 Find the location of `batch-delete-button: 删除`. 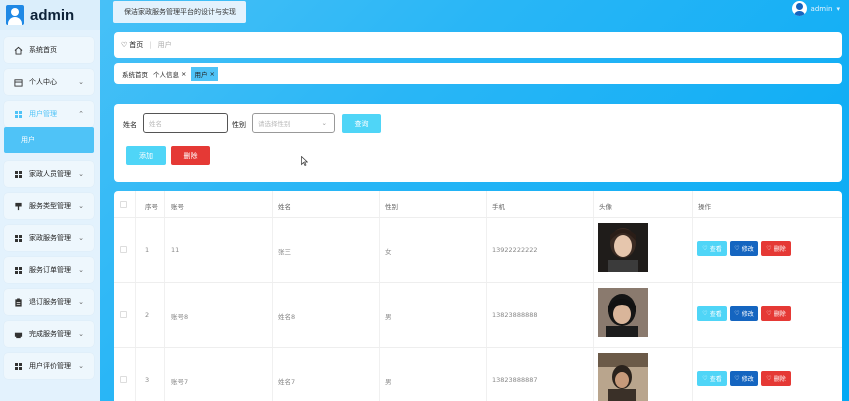

batch-delete-button: 删除 is located at coordinates (190, 155).